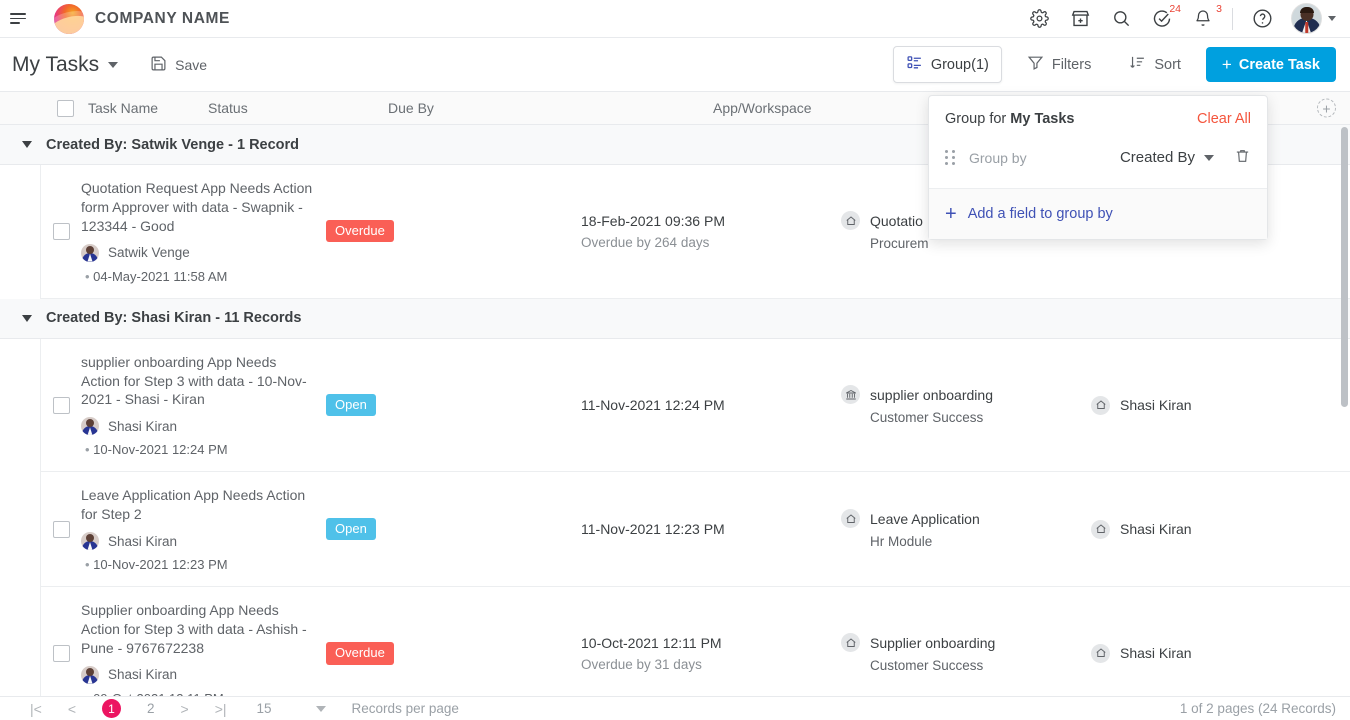  I want to click on create-task-button-label: Create Task, so click(1279, 64).